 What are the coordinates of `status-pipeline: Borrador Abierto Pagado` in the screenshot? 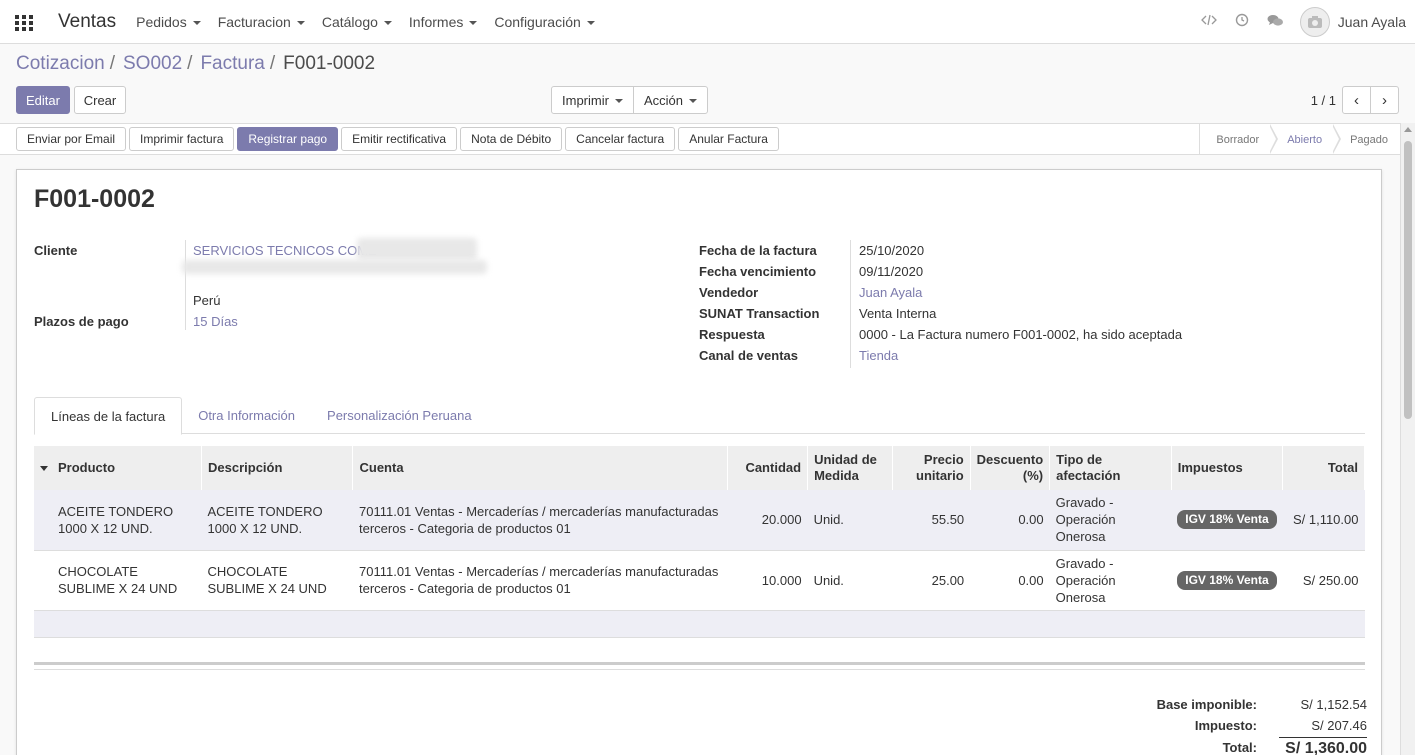 It's located at (1299, 139).